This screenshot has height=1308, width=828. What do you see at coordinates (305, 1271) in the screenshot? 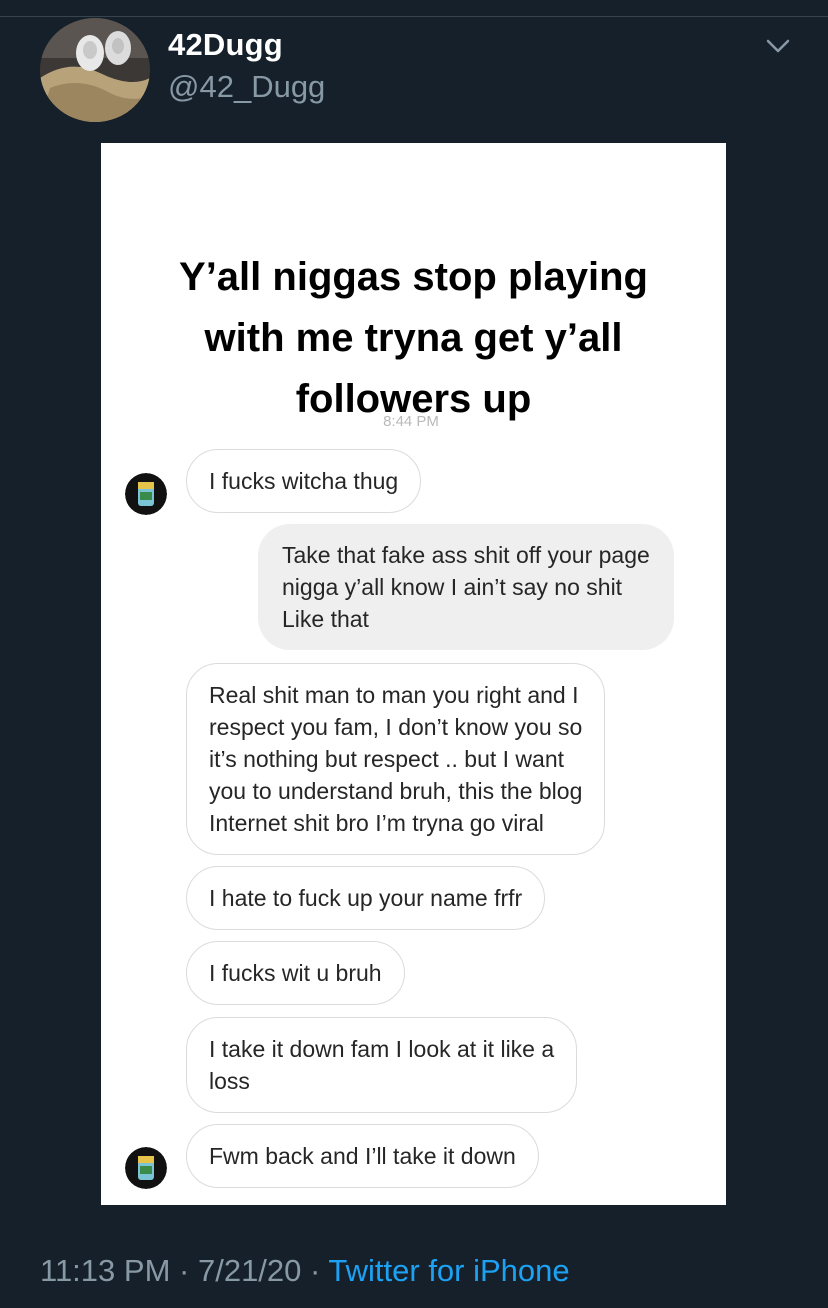
I see `tweet-footer: 11:13 PM · 7/21/20 · Twitter for iPhone` at bounding box center [305, 1271].